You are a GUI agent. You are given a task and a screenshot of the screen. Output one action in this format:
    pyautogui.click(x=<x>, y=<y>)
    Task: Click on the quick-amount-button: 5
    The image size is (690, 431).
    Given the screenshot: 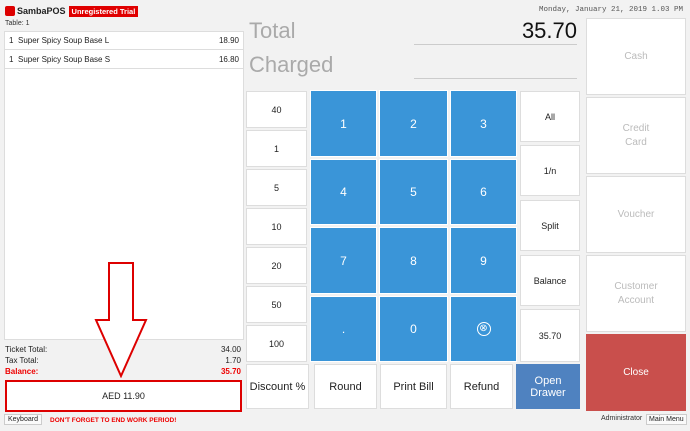 What is the action you would take?
    pyautogui.click(x=276, y=187)
    